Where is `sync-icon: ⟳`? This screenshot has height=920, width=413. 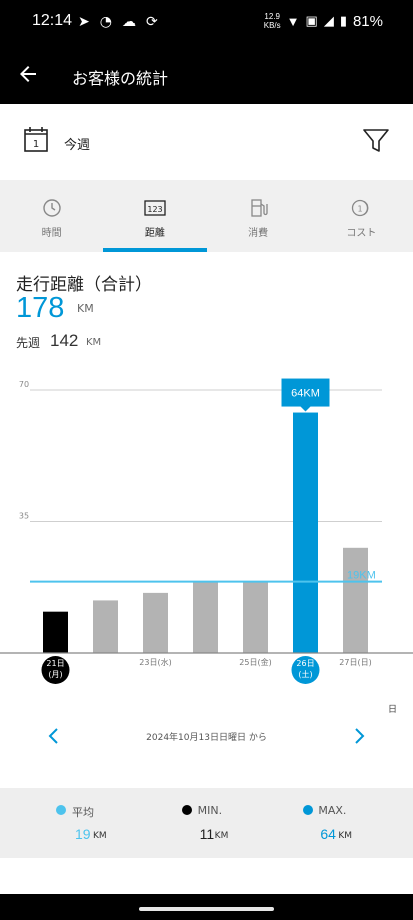 sync-icon: ⟳ is located at coordinates (151, 22).